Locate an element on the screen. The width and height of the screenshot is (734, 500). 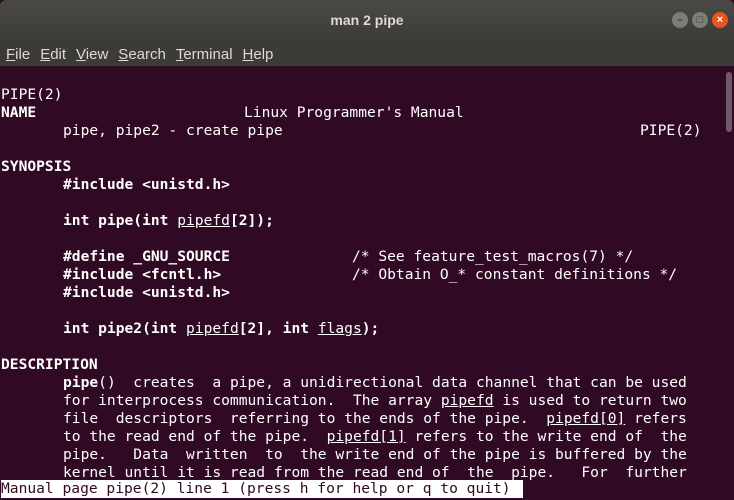
desc-arg: pipefd[0] is located at coordinates (586, 418).